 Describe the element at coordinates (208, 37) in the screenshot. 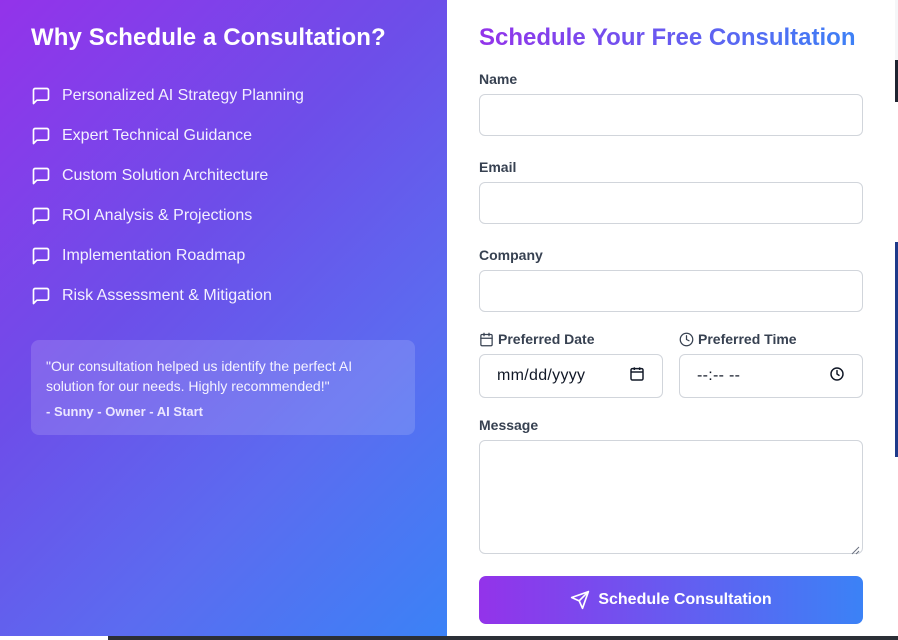

I see `benefits-title: Why Schedule a Consultation?` at that location.